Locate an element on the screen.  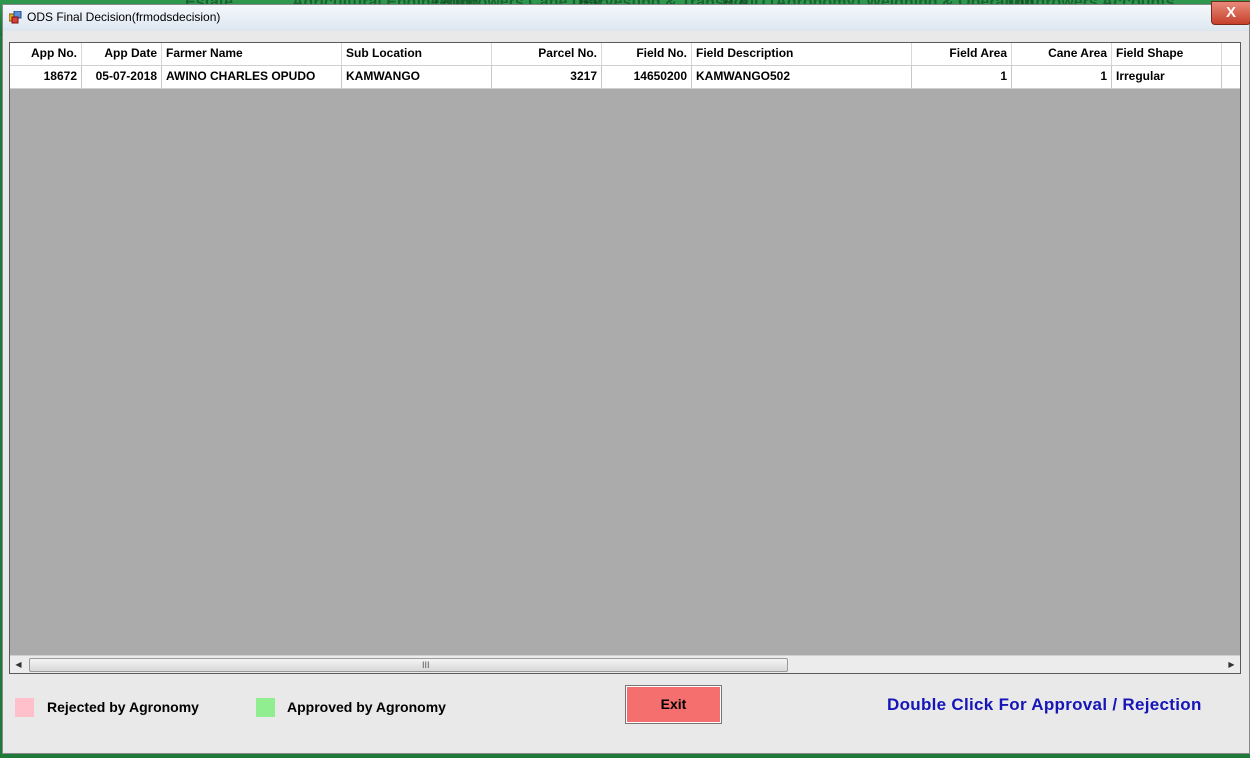
column-header-field-shape: Field Shape is located at coordinates (1167, 54).